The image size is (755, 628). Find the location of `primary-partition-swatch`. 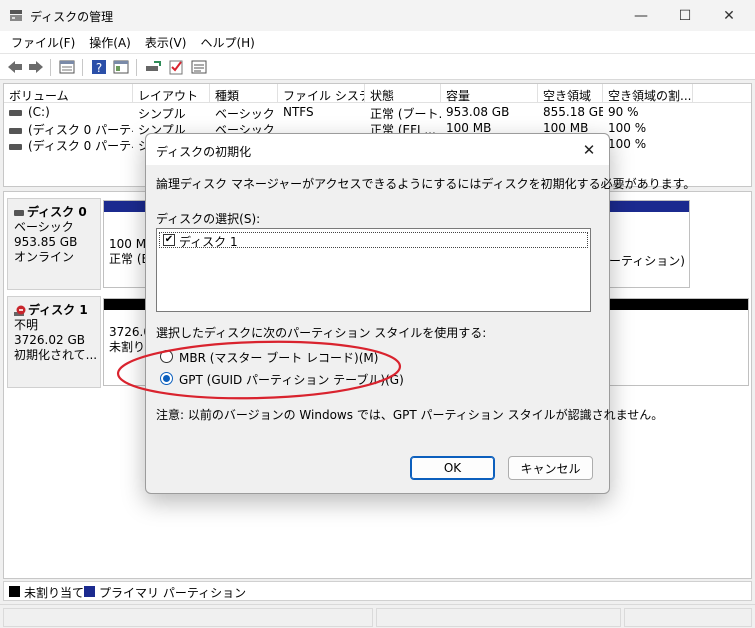

primary-partition-swatch is located at coordinates (89, 591).